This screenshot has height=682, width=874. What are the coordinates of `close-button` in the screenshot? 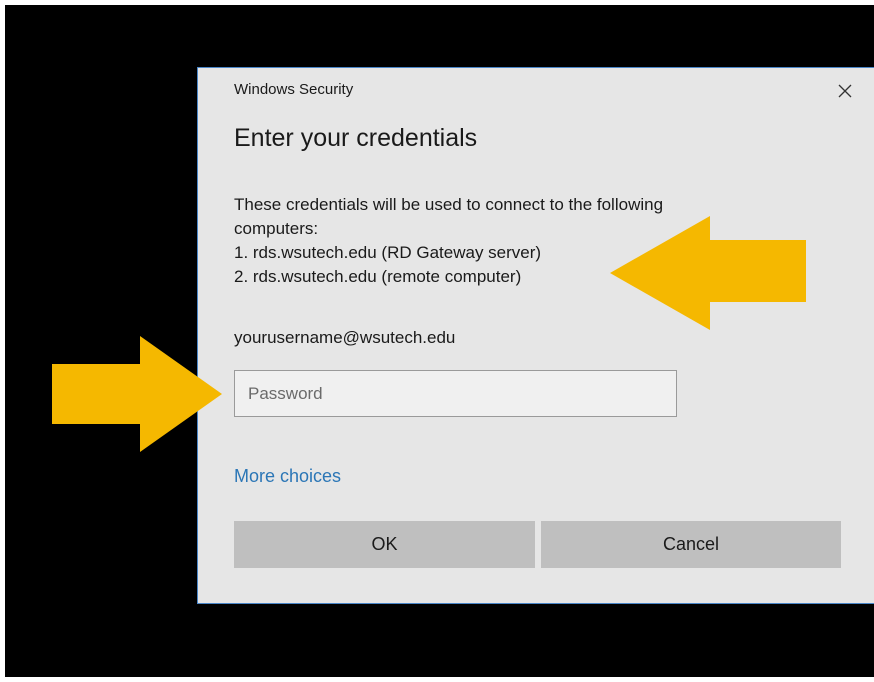 It's located at (845, 91).